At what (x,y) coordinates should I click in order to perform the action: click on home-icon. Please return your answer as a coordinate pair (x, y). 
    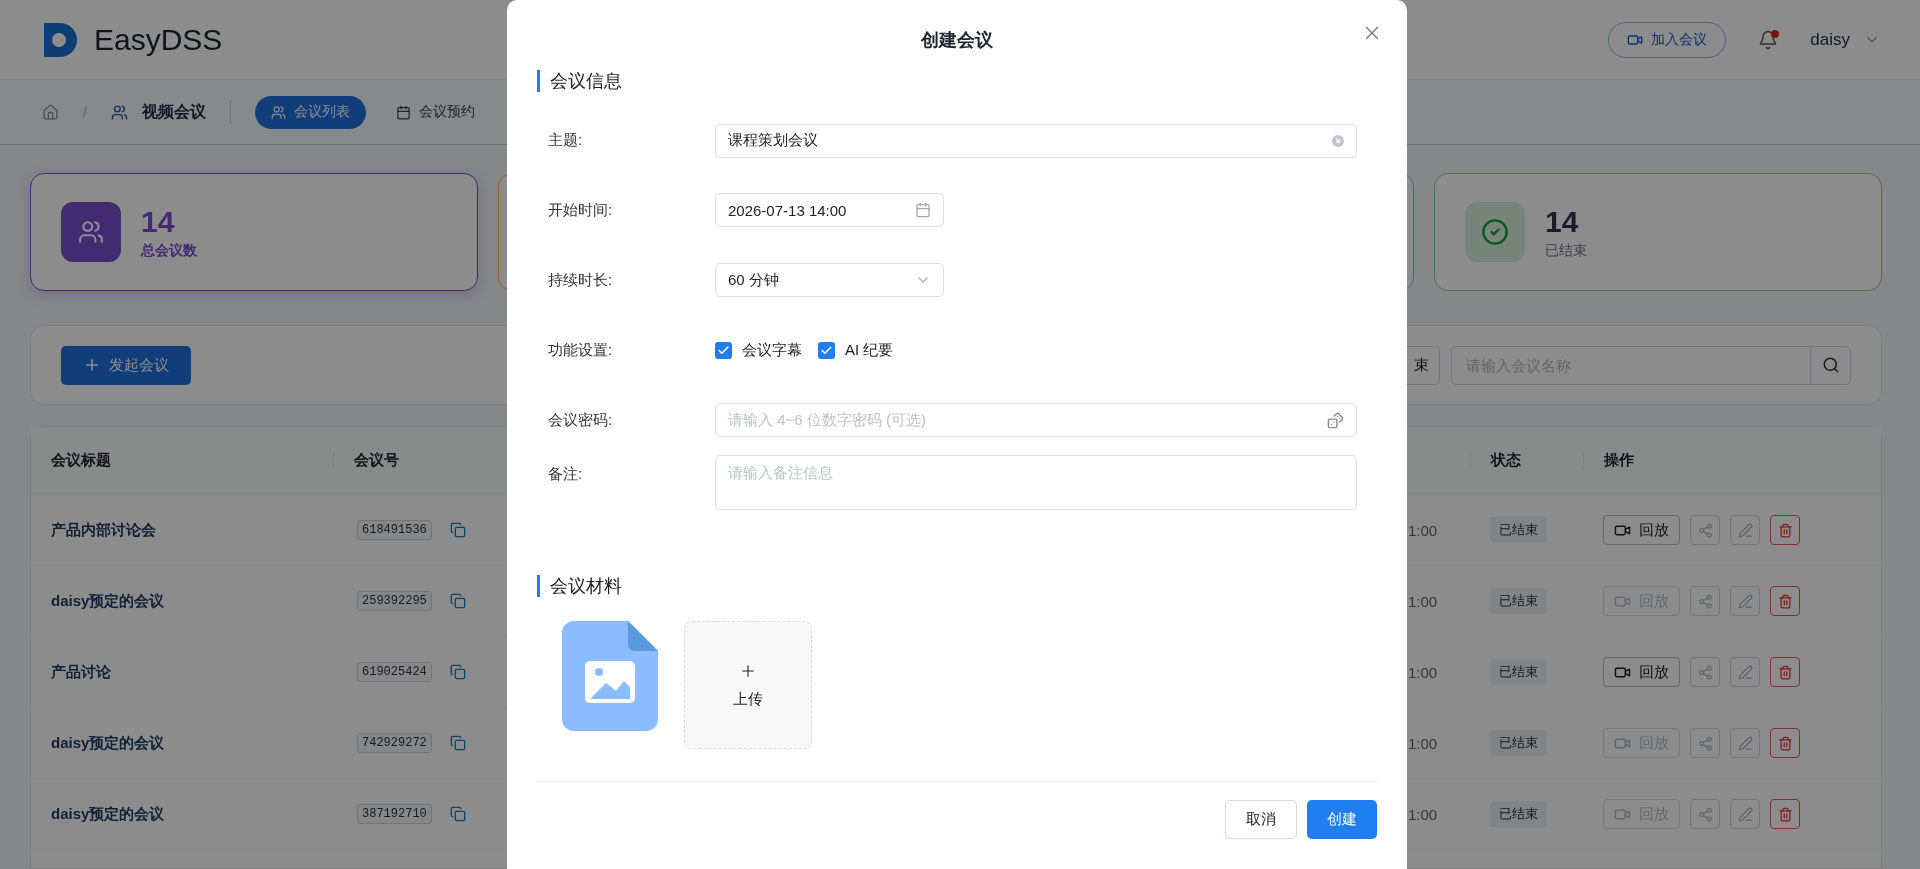
    Looking at the image, I should click on (50, 112).